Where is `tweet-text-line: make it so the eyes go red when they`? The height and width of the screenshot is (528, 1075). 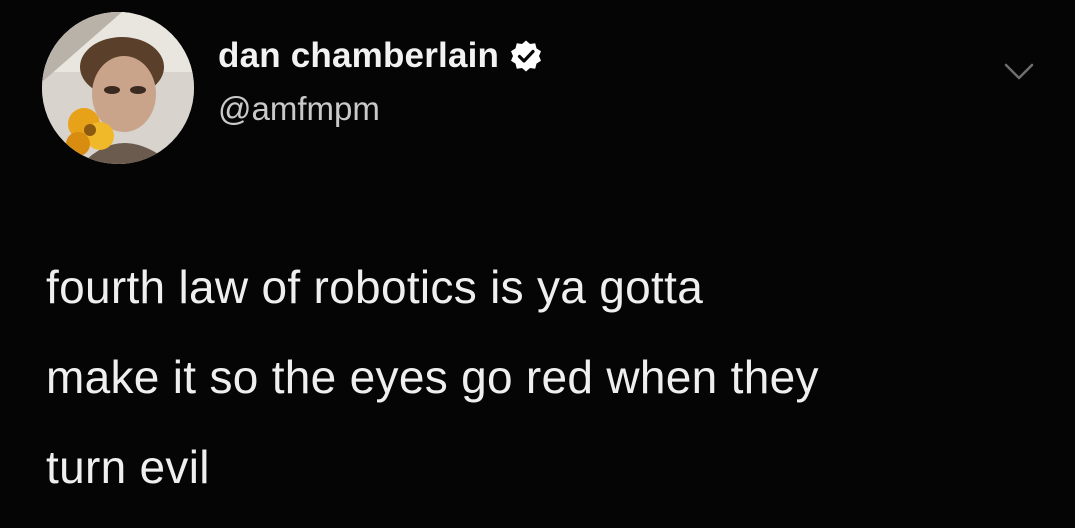
tweet-text-line: make it so the eyes go red when they is located at coordinates (432, 377).